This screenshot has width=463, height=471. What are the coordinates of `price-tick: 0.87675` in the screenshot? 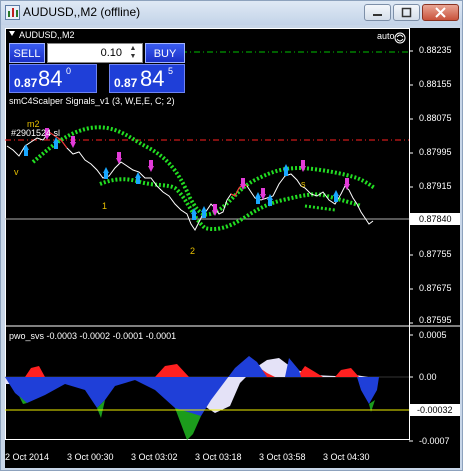 It's located at (435, 288).